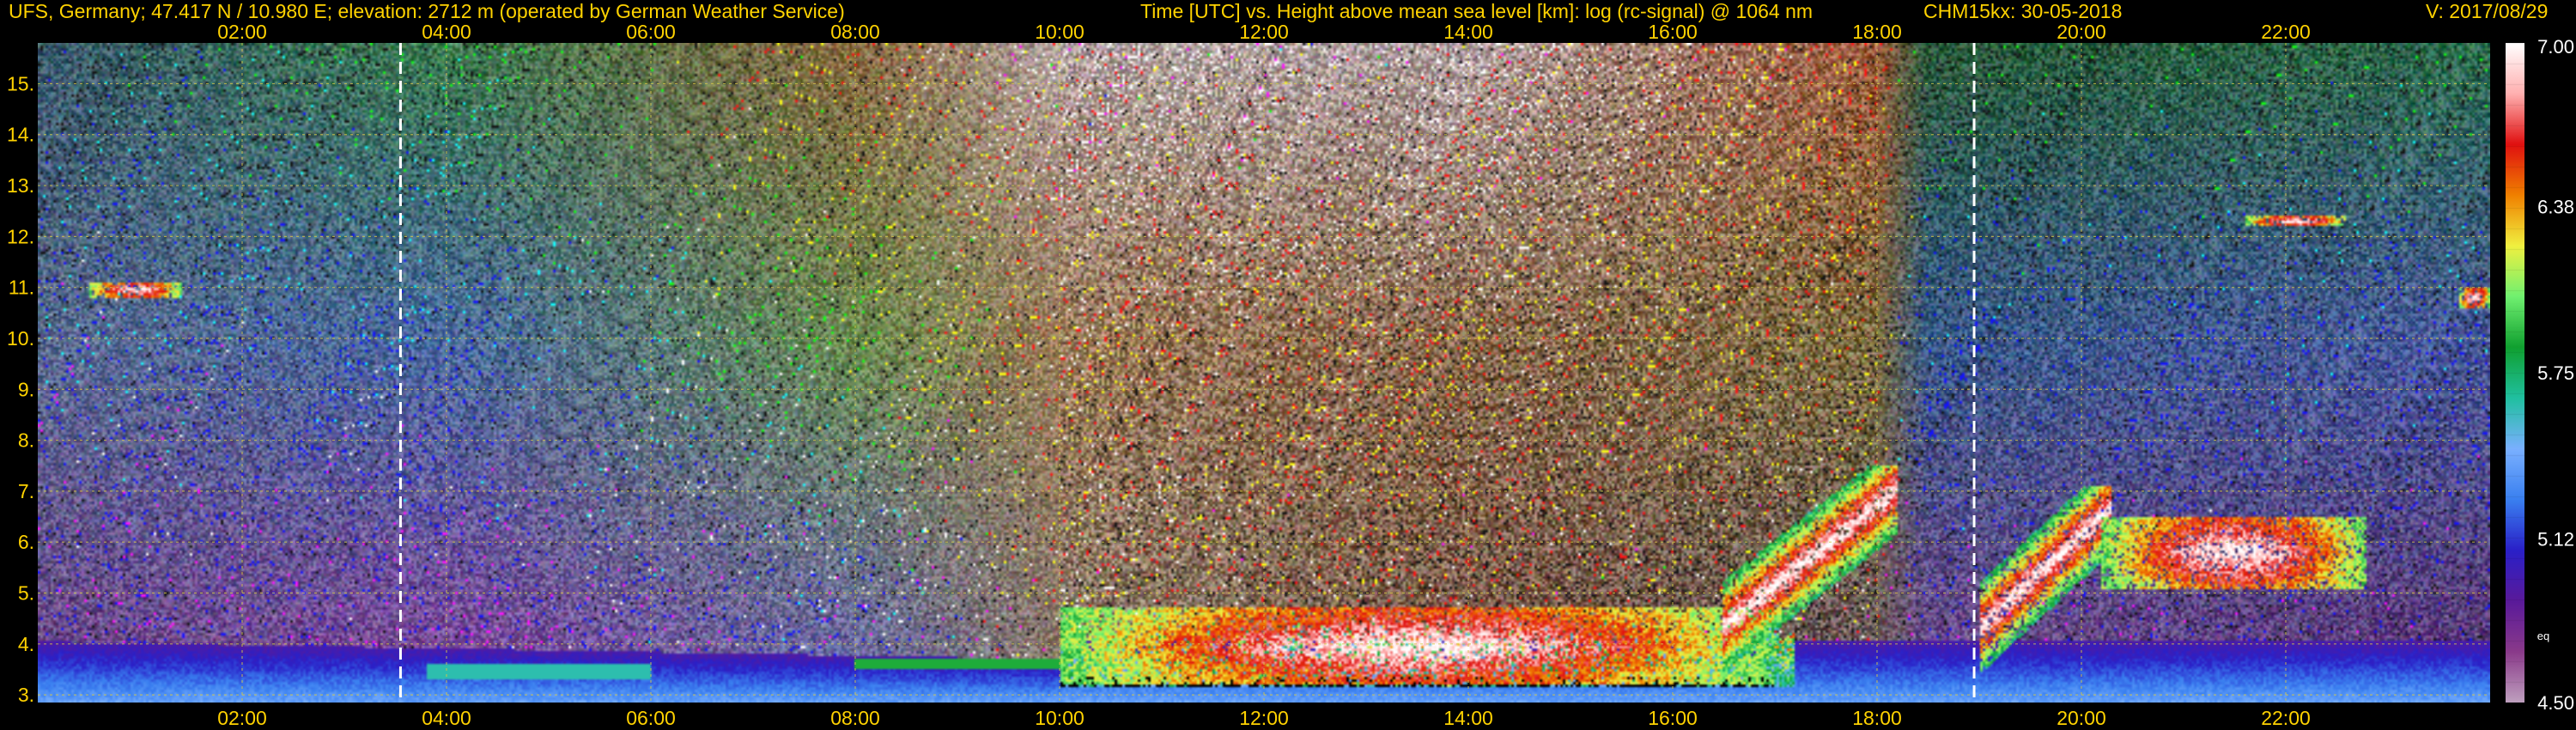  Describe the element at coordinates (2555, 206) in the screenshot. I see `colorbar-tick-label: 6.38` at that location.